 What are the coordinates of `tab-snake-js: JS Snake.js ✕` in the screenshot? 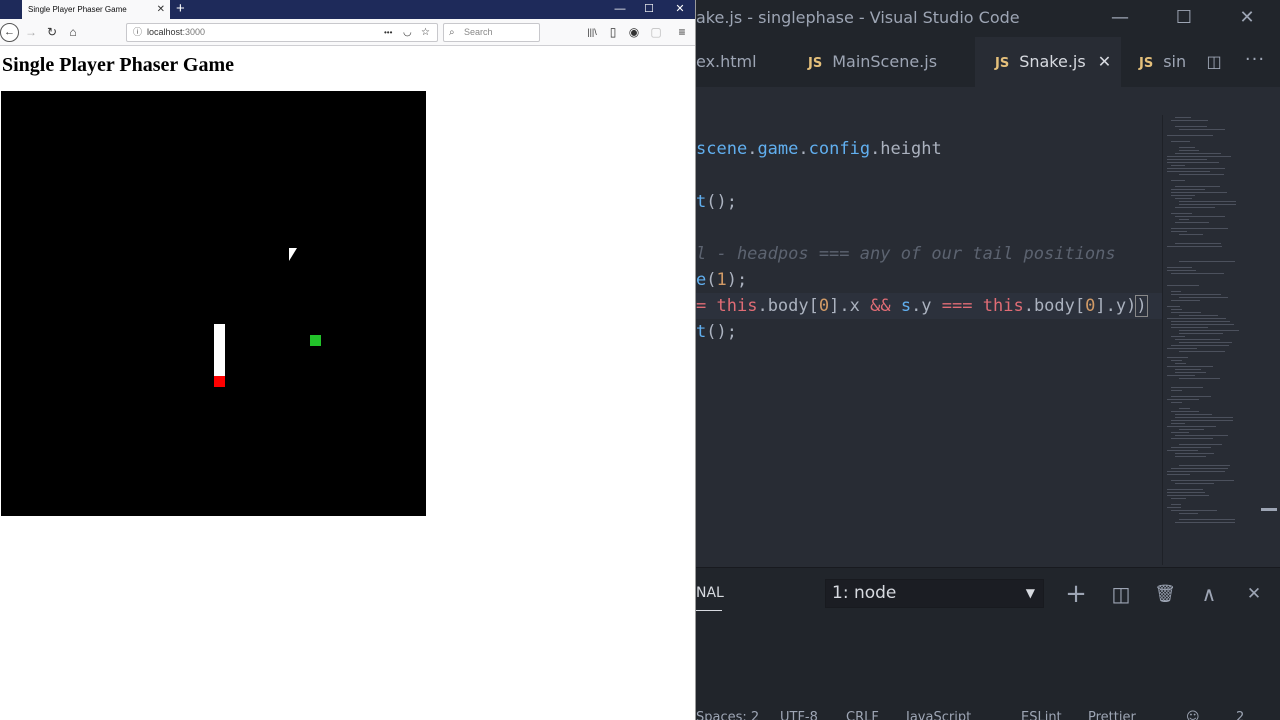 It's located at (1048, 62).